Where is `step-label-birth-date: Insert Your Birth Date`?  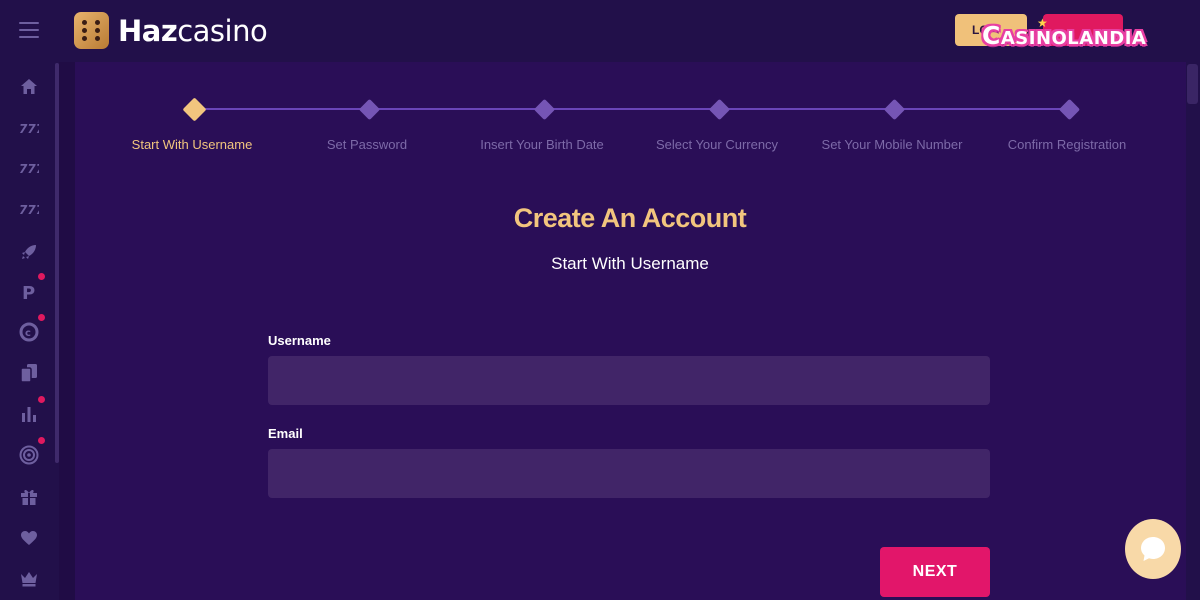 step-label-birth-date: Insert Your Birth Date is located at coordinates (542, 144).